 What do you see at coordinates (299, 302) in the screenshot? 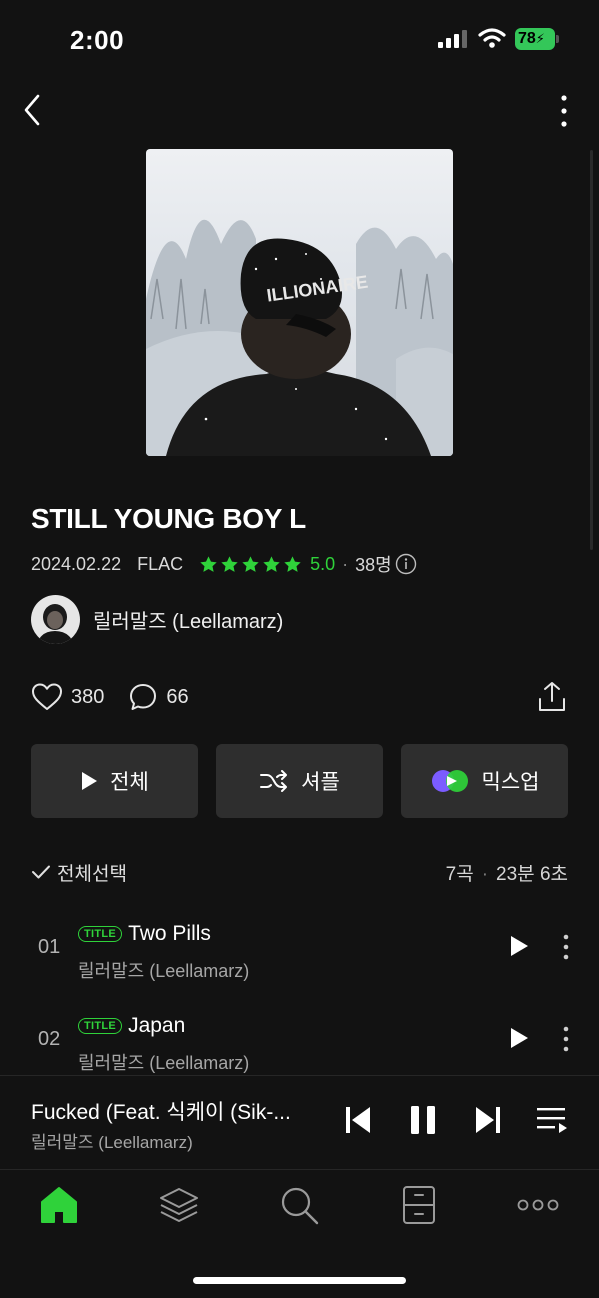
I see `album-cover: ILLIONAIRE` at bounding box center [299, 302].